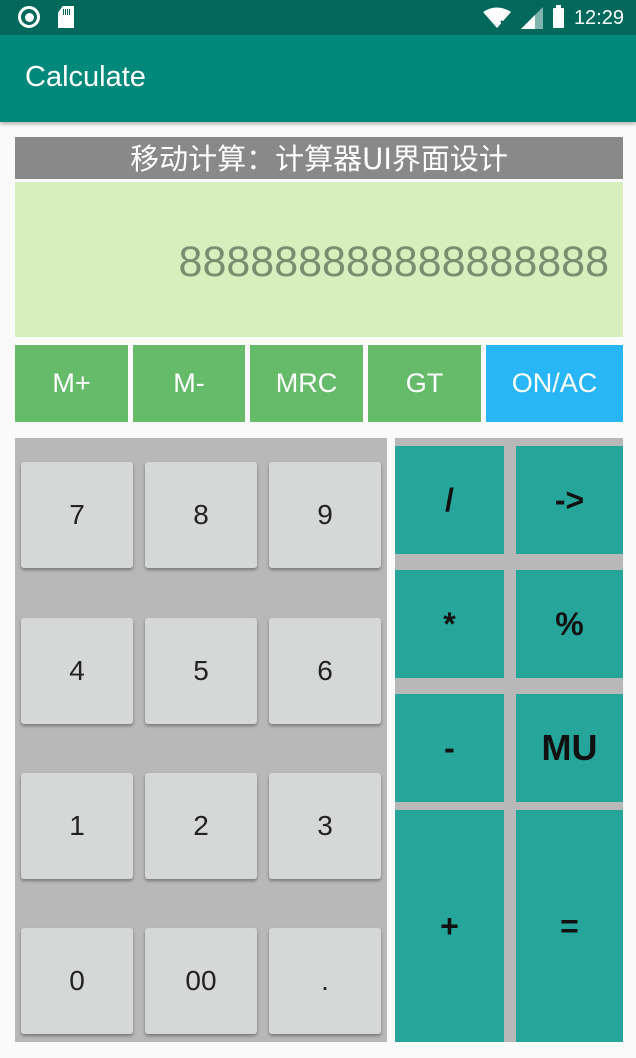 The width and height of the screenshot is (636, 1058). I want to click on calculator-header: 移动计算：计算器UI界面设计, so click(319, 158).